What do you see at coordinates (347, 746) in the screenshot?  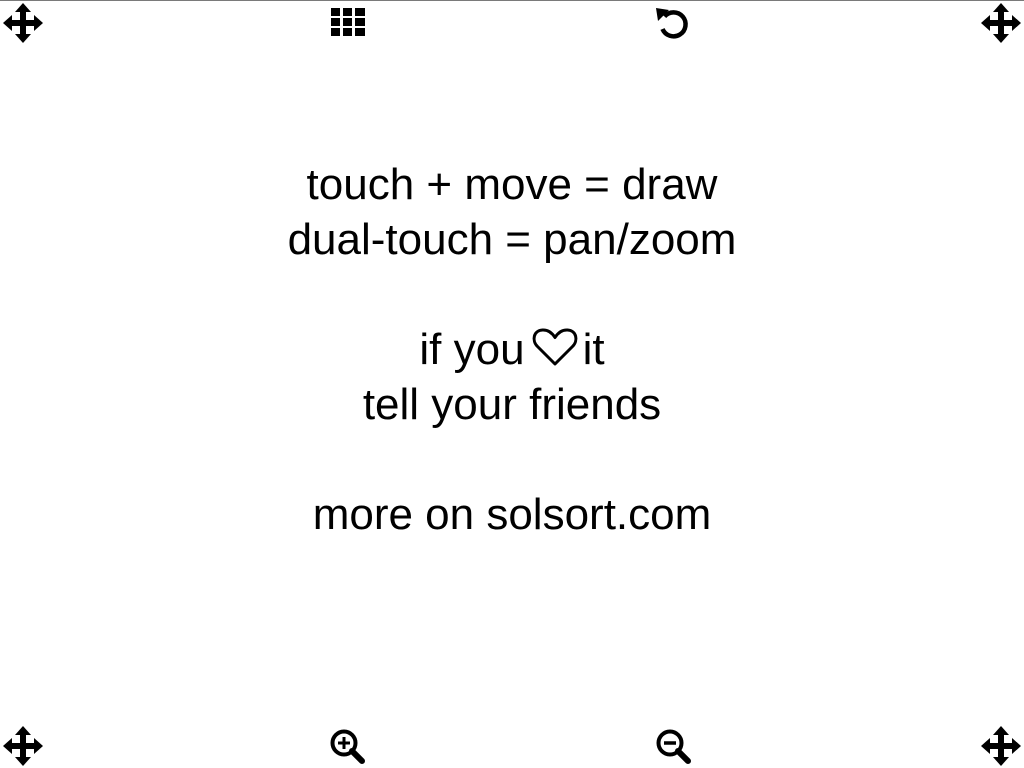 I see `zoom-in-icon` at bounding box center [347, 746].